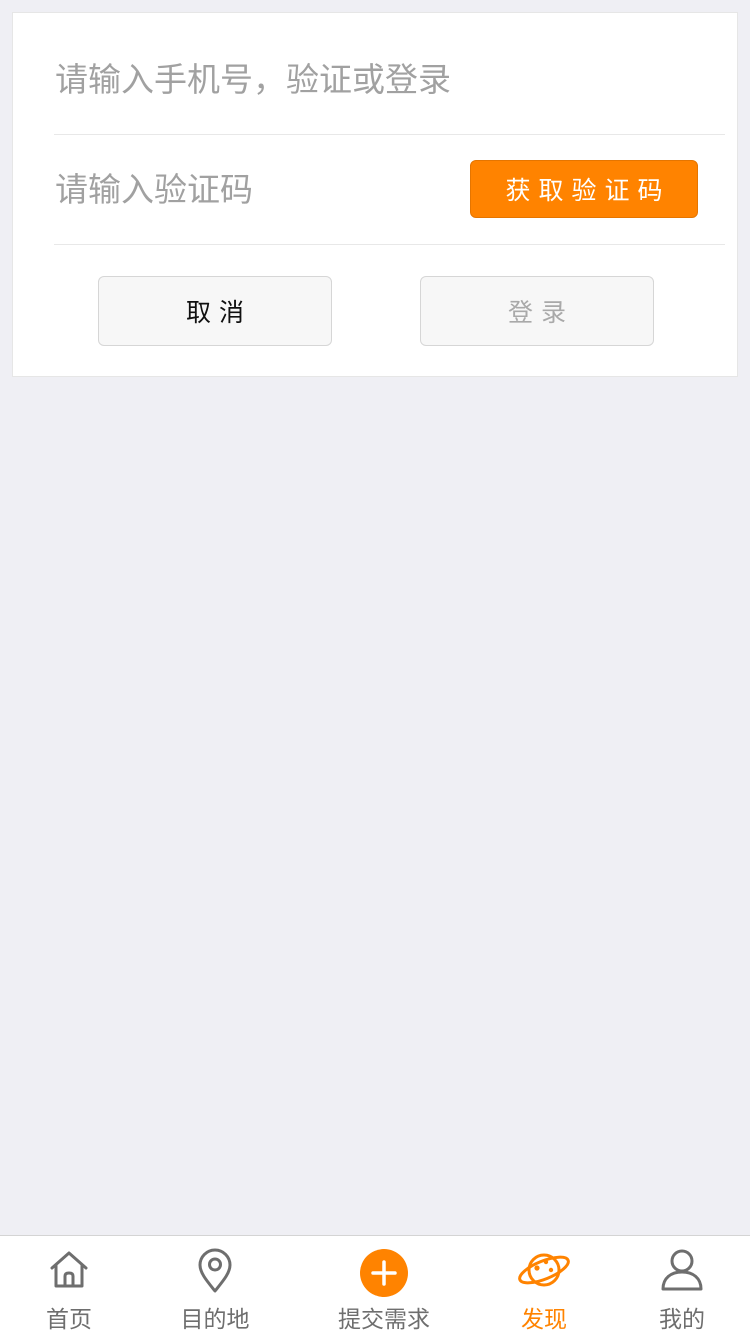  I want to click on bottom-tab-bar: 首页 目的地 提交需求 发现 我的, so click(375, 1284).